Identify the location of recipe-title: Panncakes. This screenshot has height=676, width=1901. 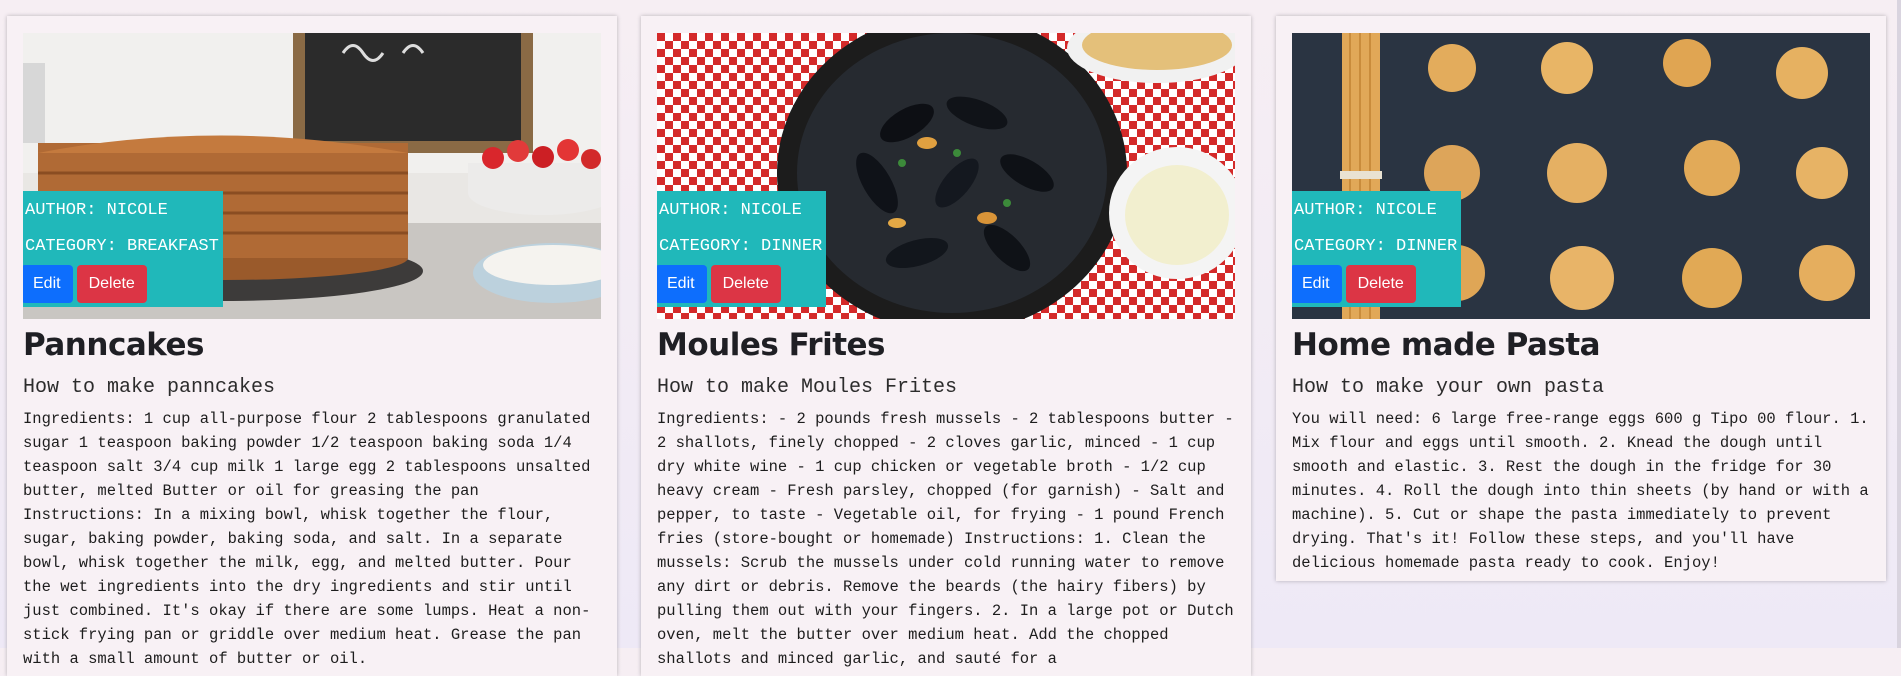
(114, 345).